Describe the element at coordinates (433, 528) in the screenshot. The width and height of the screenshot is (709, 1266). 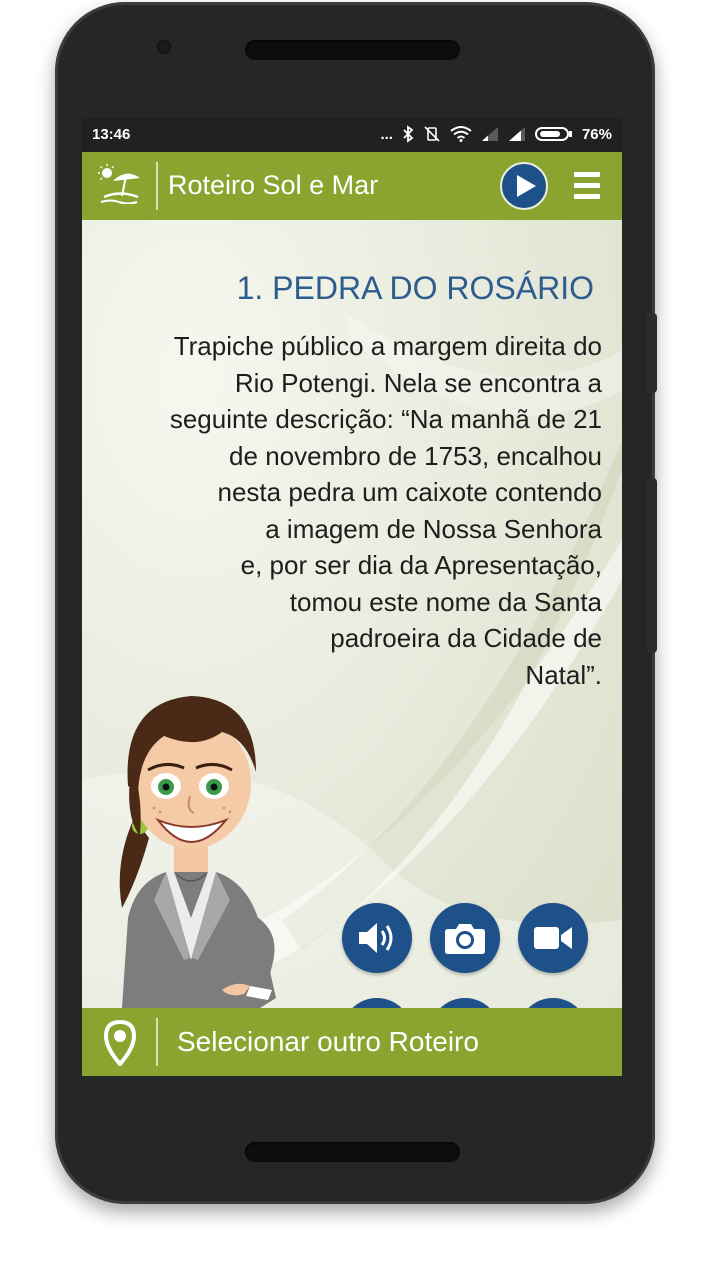
I see `text-line: a imagem de Nossa Senhora` at that location.